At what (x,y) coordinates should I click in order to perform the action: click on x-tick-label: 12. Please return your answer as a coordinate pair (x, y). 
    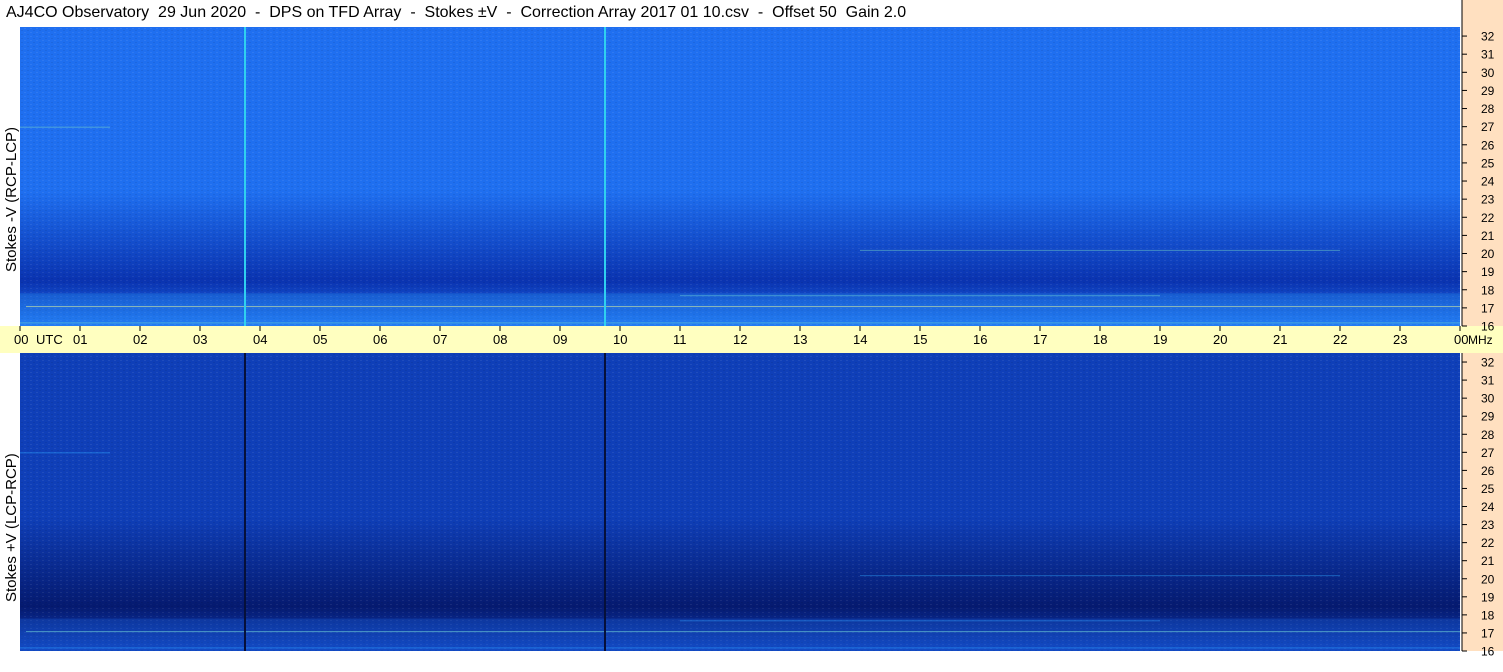
    Looking at the image, I should click on (740, 339).